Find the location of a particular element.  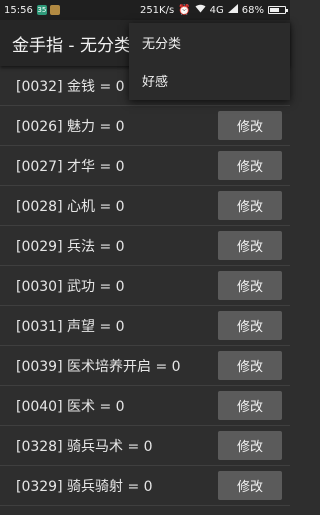

list-item-label: [0040] 医术 = 0 is located at coordinates (70, 406).